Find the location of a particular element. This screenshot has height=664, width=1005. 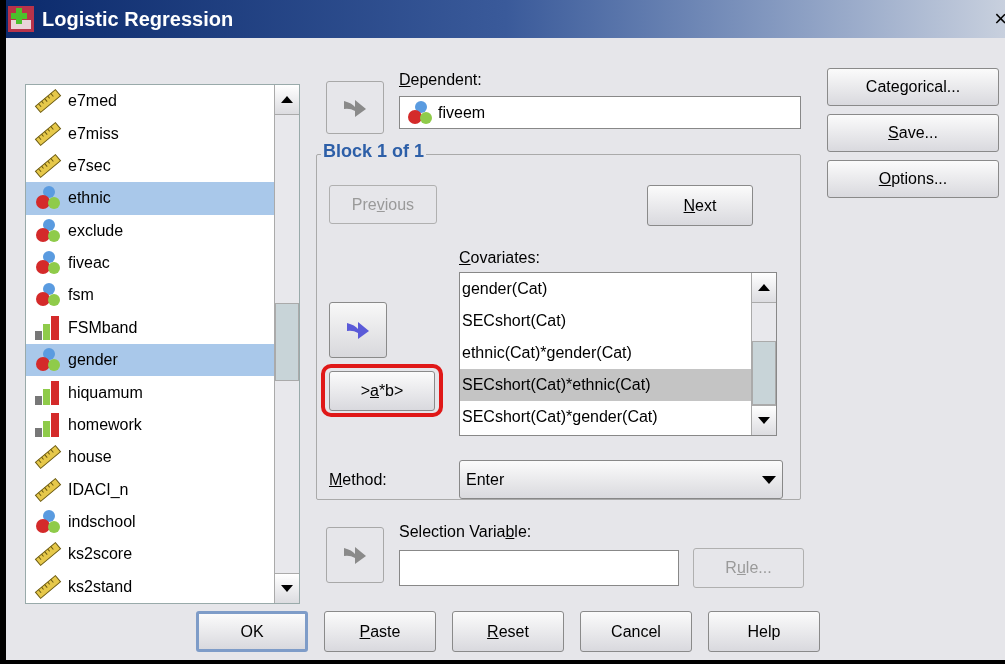

covariate-item: SECshort(Cat)*ethnic(Cat) is located at coordinates (605, 385).